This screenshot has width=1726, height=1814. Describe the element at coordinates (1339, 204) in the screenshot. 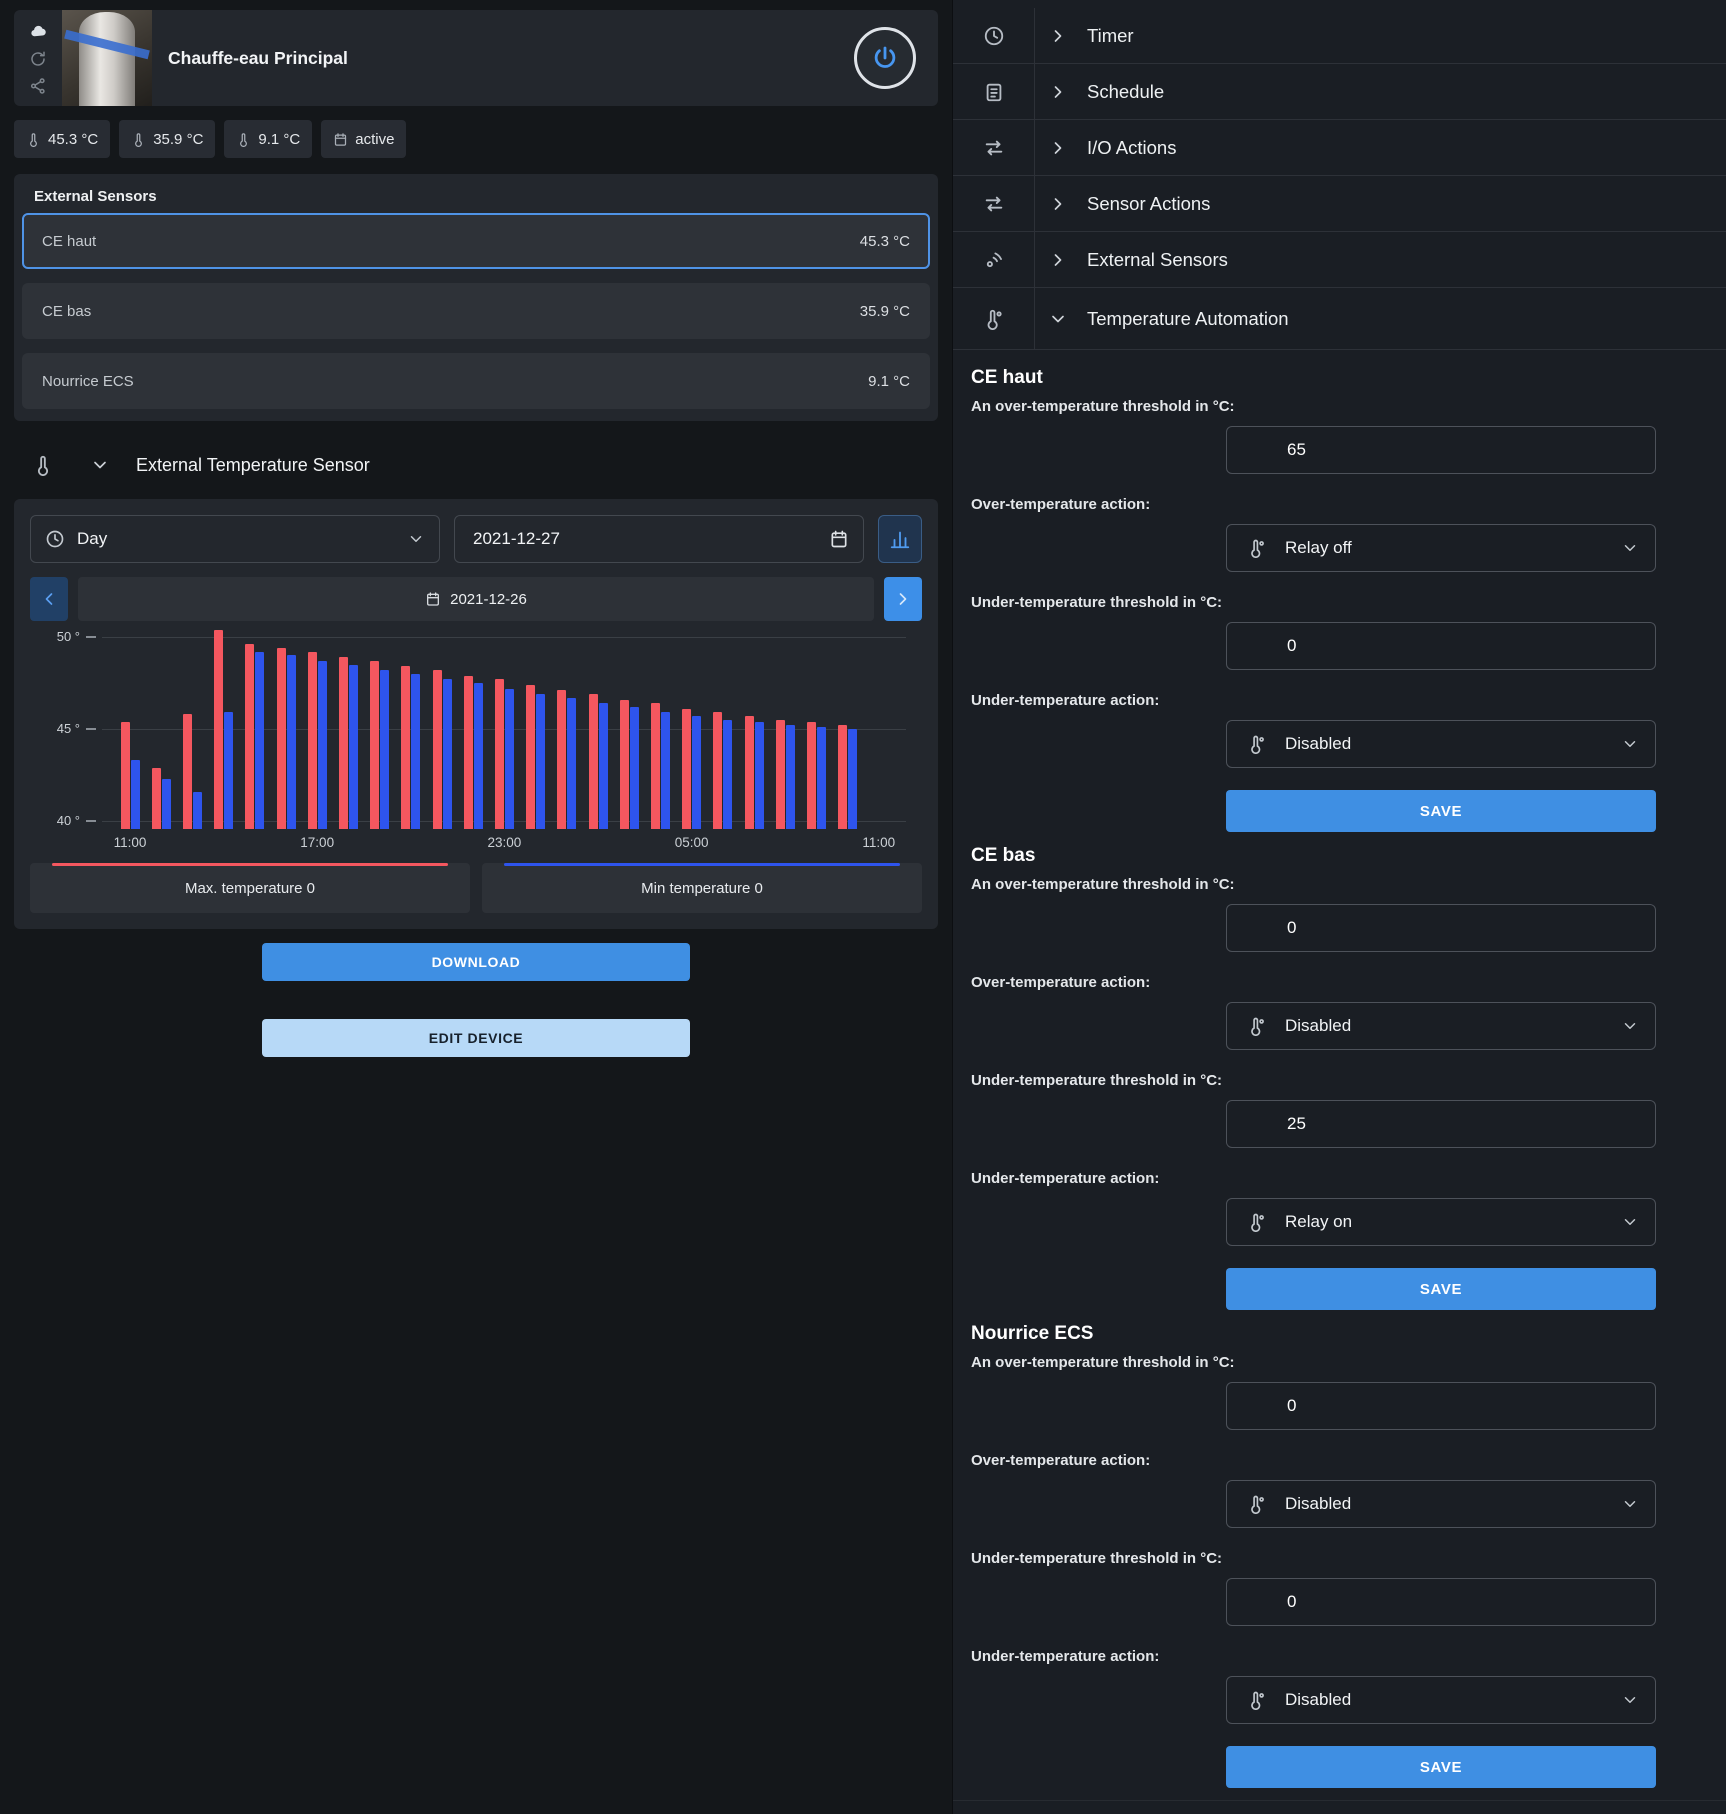

I see `menu-item-sensor-actions: Sensor Actions` at that location.